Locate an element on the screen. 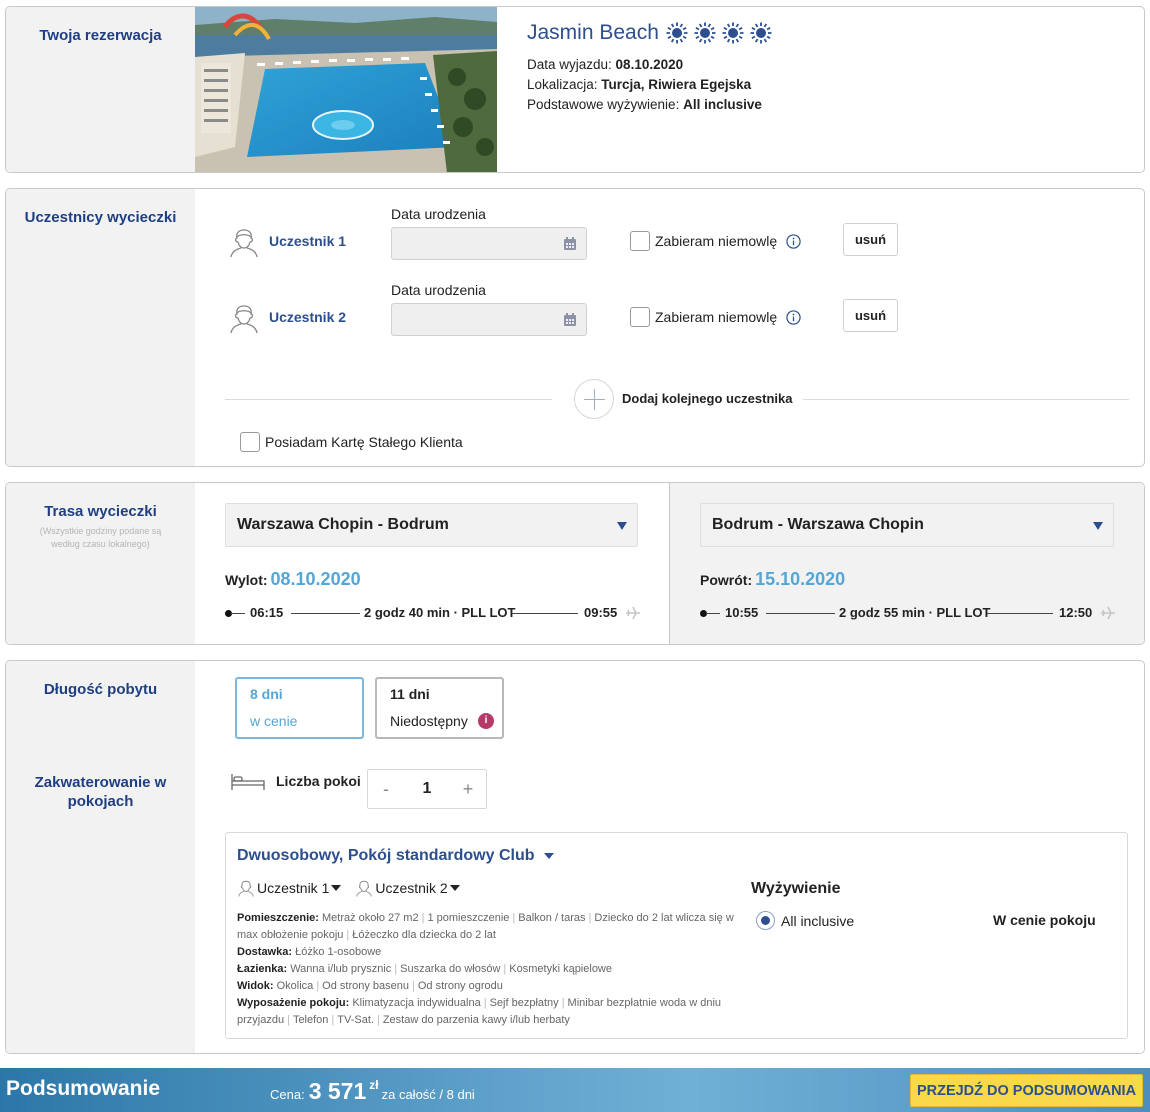  stay-sidebar: Długość pobytu Zakwaterowanie w pokojach is located at coordinates (100, 857).